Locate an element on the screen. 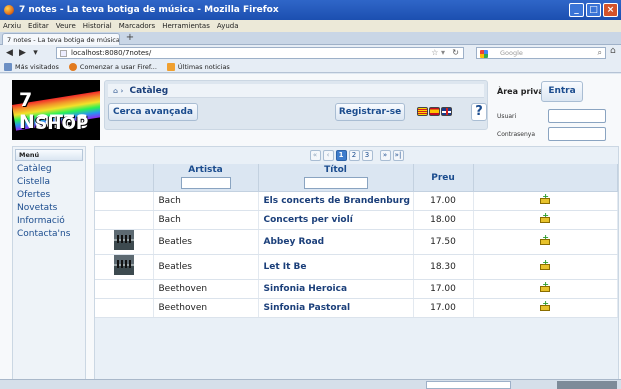 Image resolution: width=621 pixels, height=389 pixels. next-page-button: » is located at coordinates (385, 155).